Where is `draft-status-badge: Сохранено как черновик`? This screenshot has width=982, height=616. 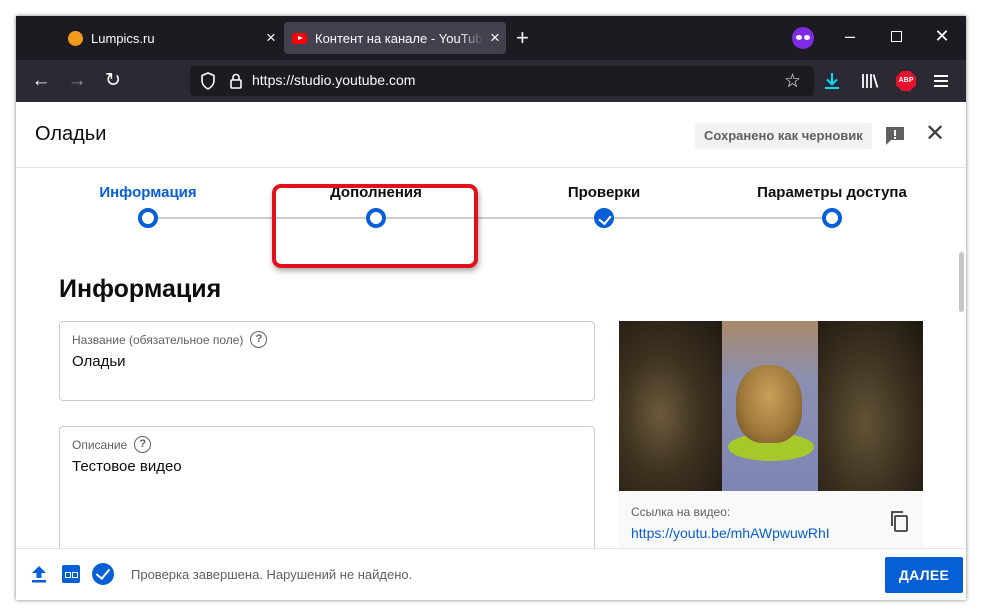 draft-status-badge: Сохранено как черновик is located at coordinates (783, 136).